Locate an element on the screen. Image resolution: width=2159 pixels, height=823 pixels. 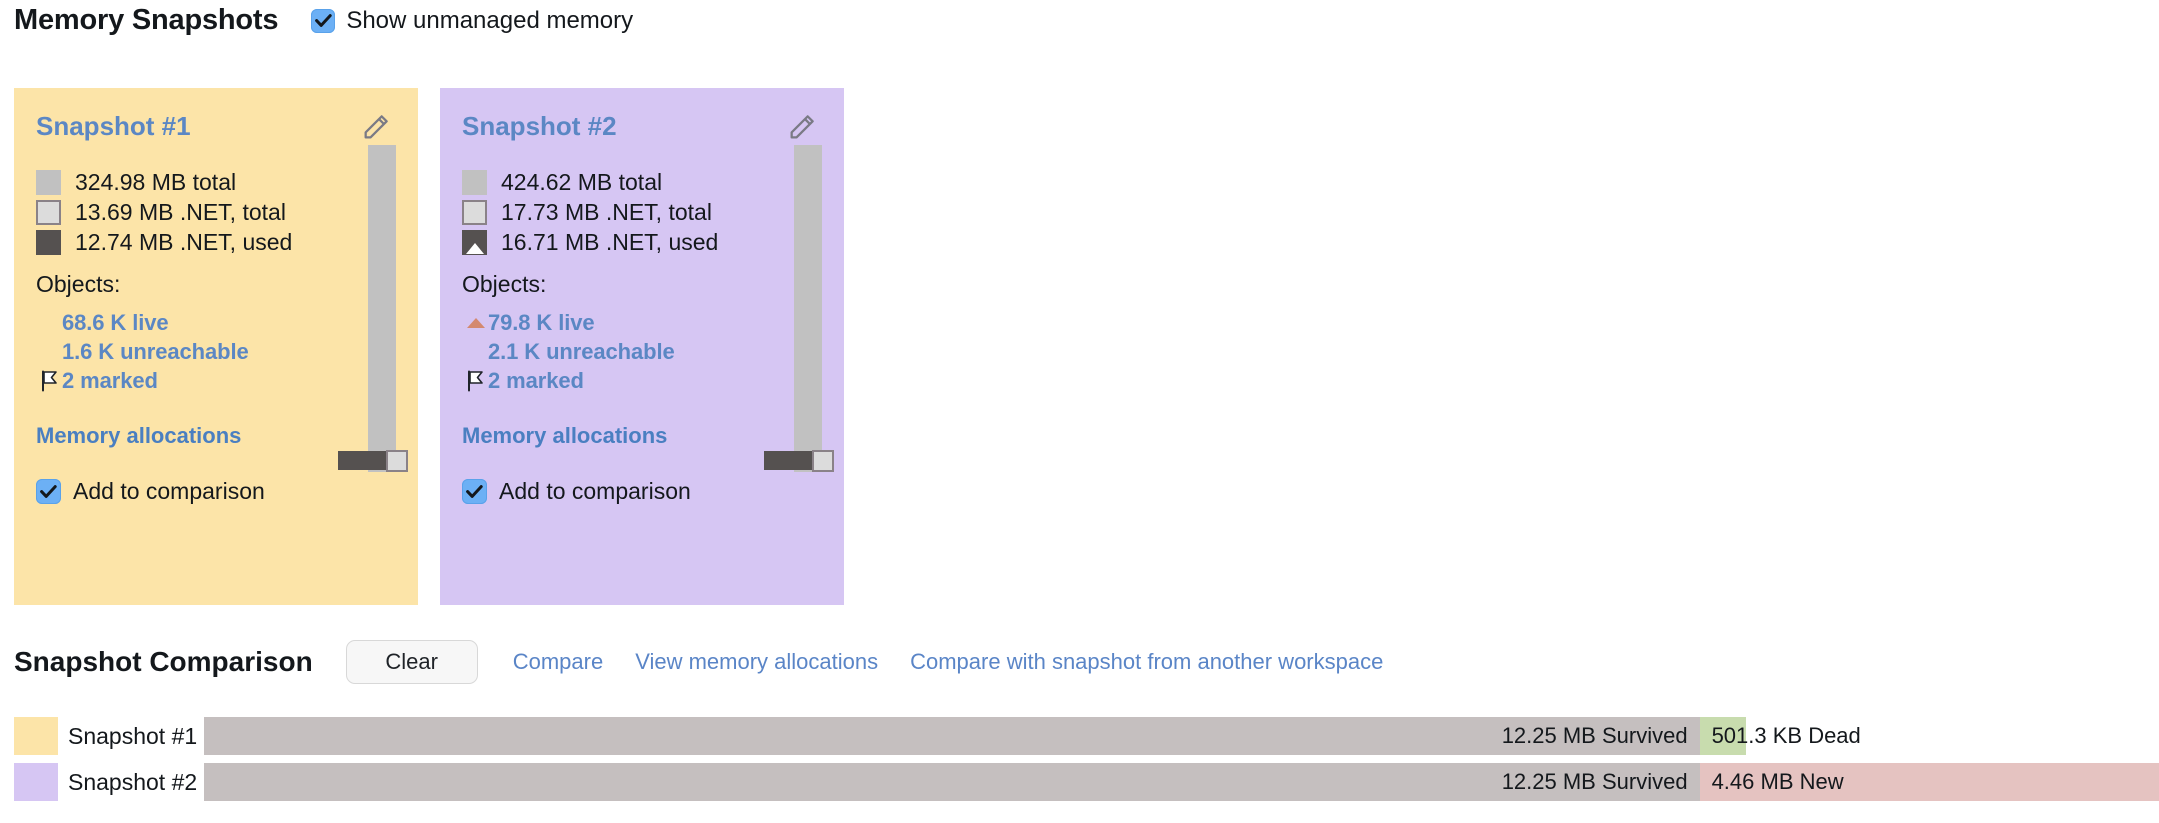
comparison-row-name: Snapshot #1 is located at coordinates (133, 735).